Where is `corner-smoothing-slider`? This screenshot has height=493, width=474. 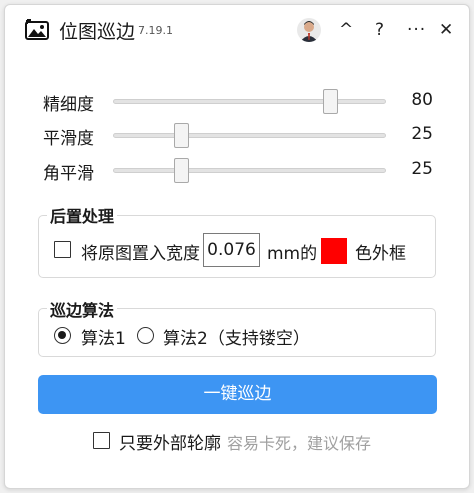 corner-smoothing-slider is located at coordinates (249, 170).